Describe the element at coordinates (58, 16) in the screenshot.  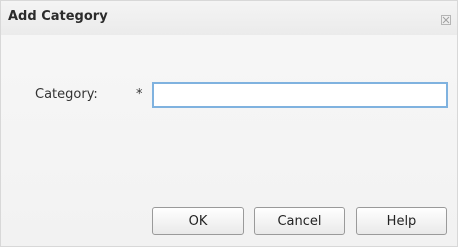
I see `dialog-title: Add Category` at that location.